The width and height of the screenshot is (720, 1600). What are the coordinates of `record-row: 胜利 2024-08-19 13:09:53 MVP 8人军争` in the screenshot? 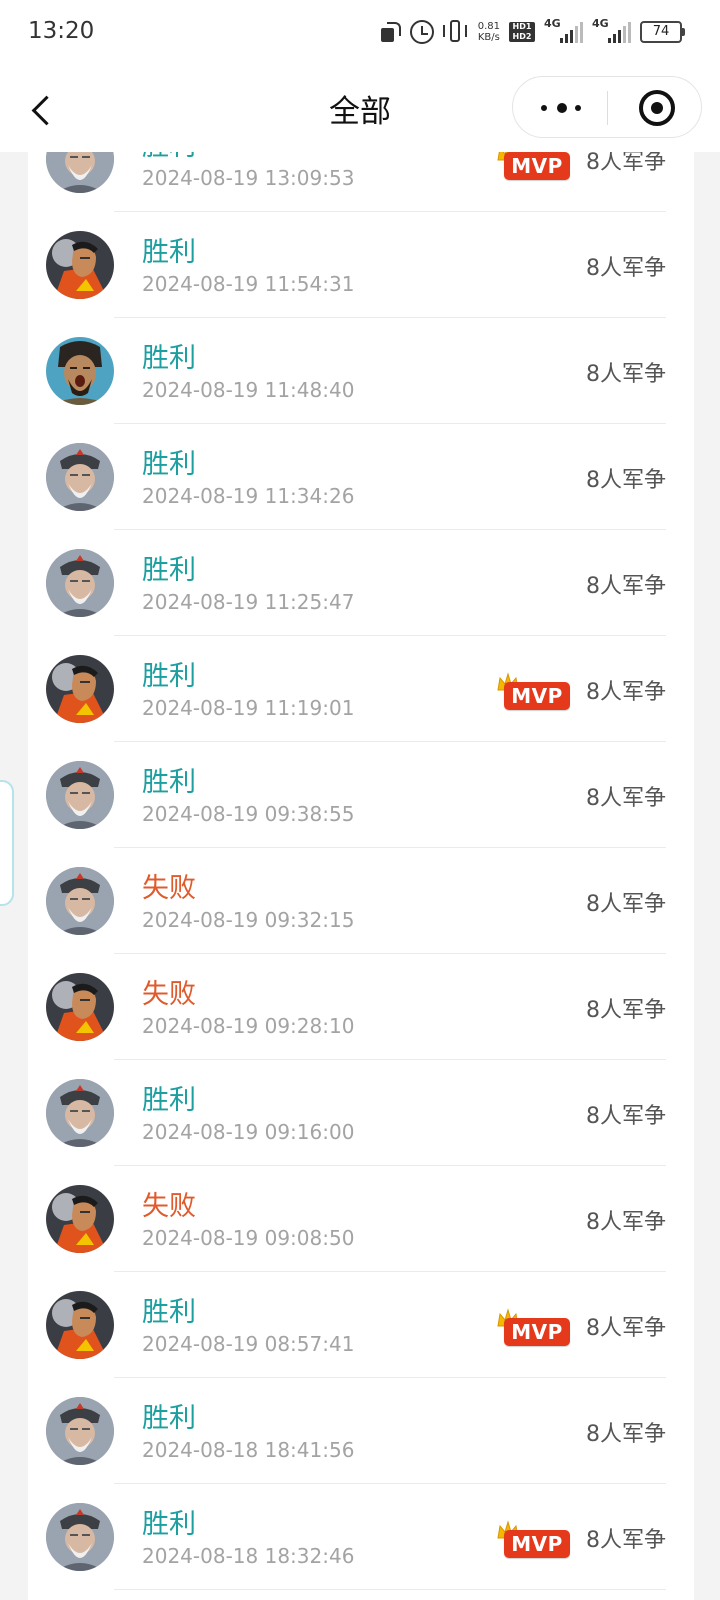 It's located at (361, 182).